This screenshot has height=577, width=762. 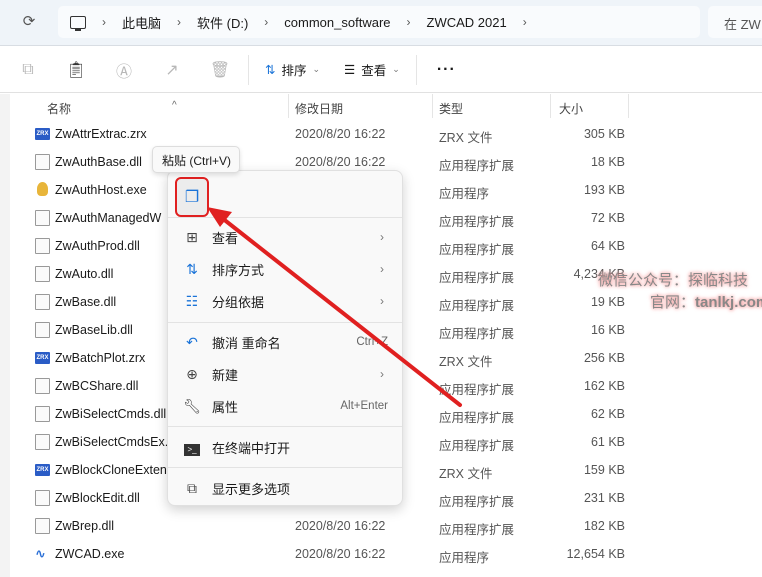 I want to click on file-name: ZwBiSelectCmds.dll, so click(x=111, y=414).